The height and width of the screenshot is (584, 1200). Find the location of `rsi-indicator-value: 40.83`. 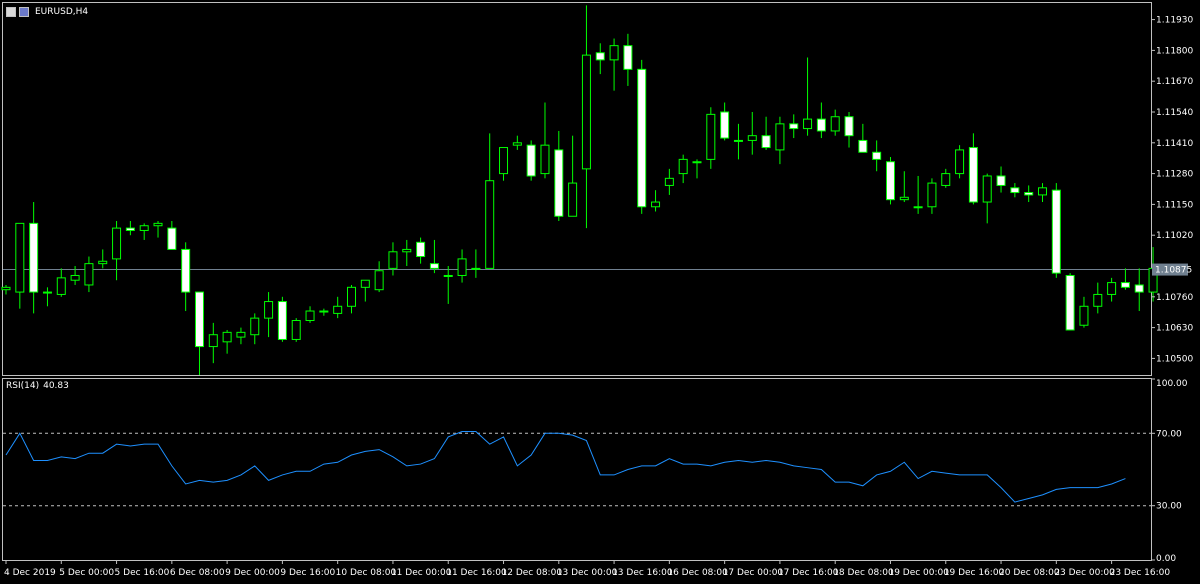

rsi-indicator-value: 40.83 is located at coordinates (56, 386).